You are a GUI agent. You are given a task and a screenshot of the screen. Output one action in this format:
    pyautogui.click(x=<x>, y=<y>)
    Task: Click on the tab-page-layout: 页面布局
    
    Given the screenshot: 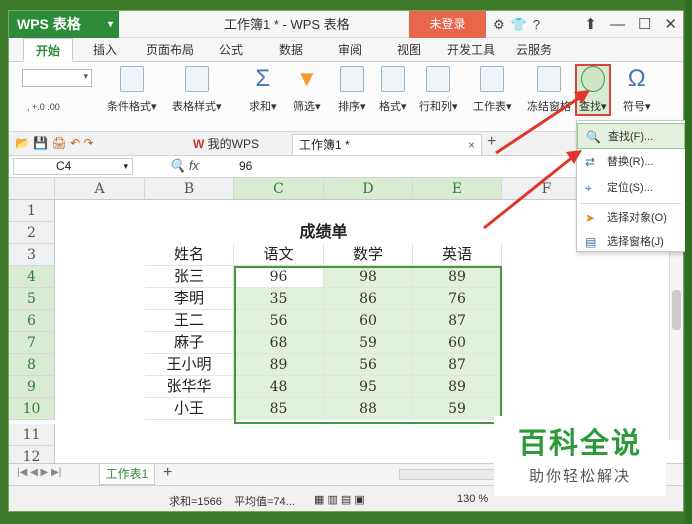 What is the action you would take?
    pyautogui.click(x=170, y=50)
    